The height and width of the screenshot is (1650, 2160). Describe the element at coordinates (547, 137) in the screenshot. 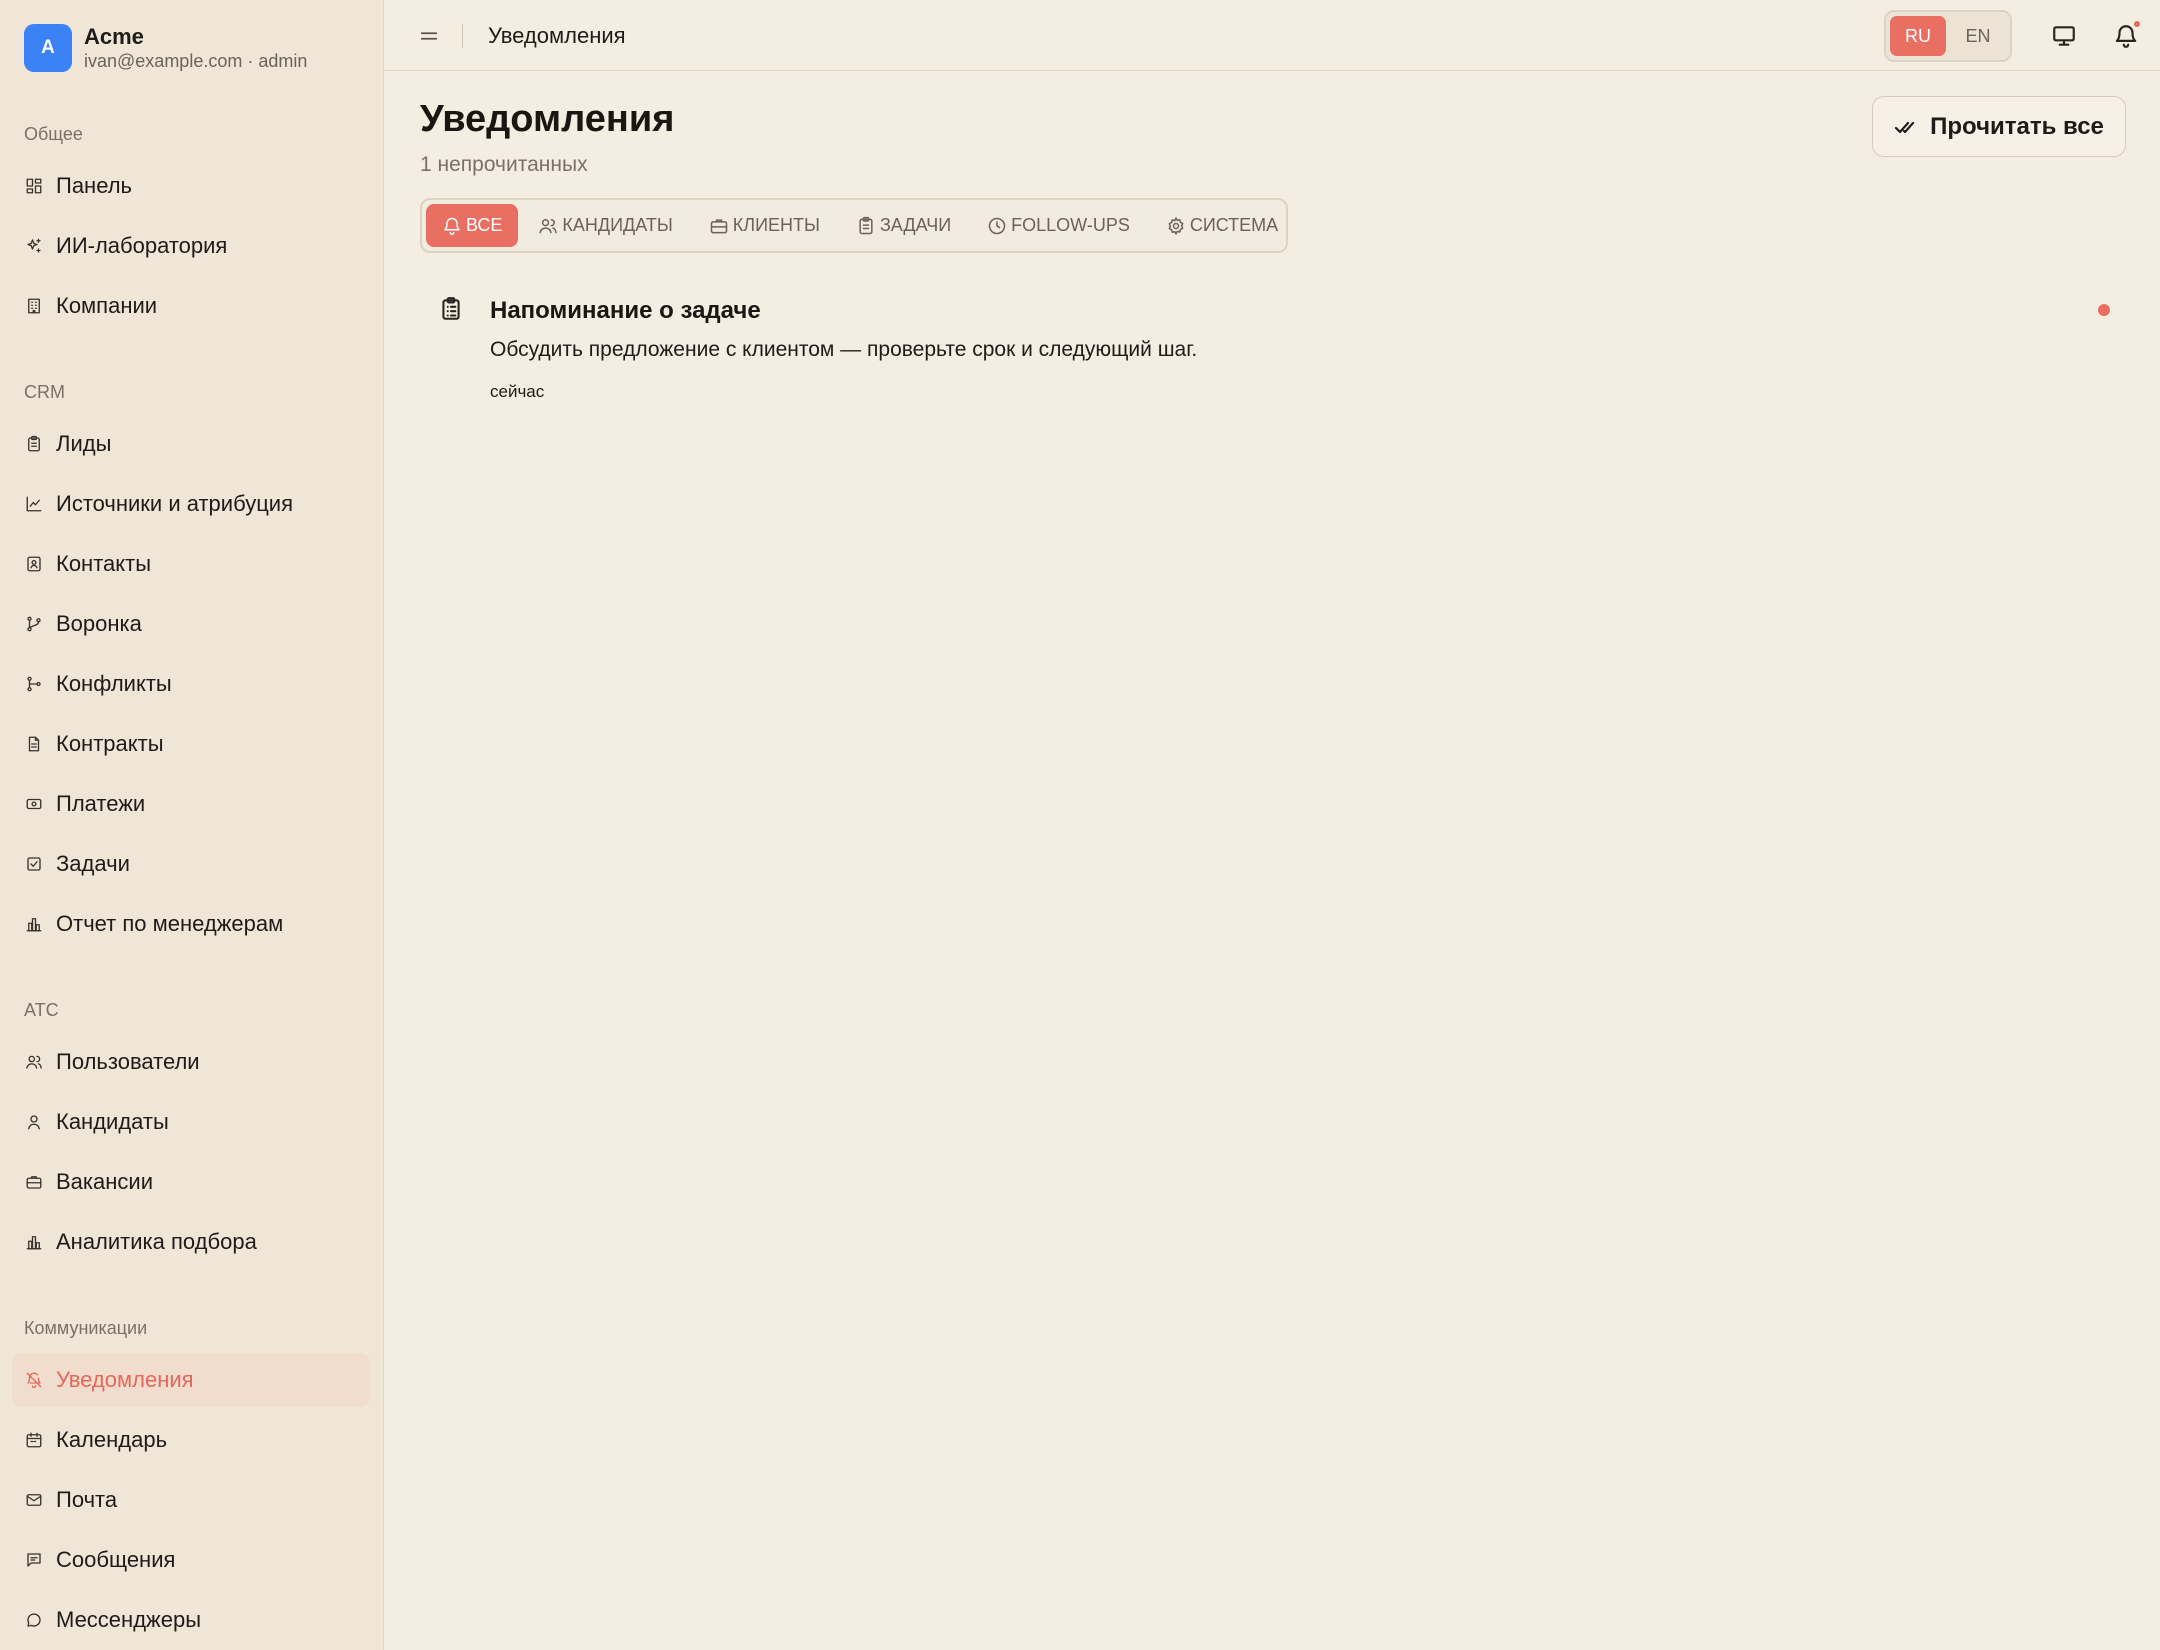

I see `page-header: Уведомления 1 непрочитанных` at that location.